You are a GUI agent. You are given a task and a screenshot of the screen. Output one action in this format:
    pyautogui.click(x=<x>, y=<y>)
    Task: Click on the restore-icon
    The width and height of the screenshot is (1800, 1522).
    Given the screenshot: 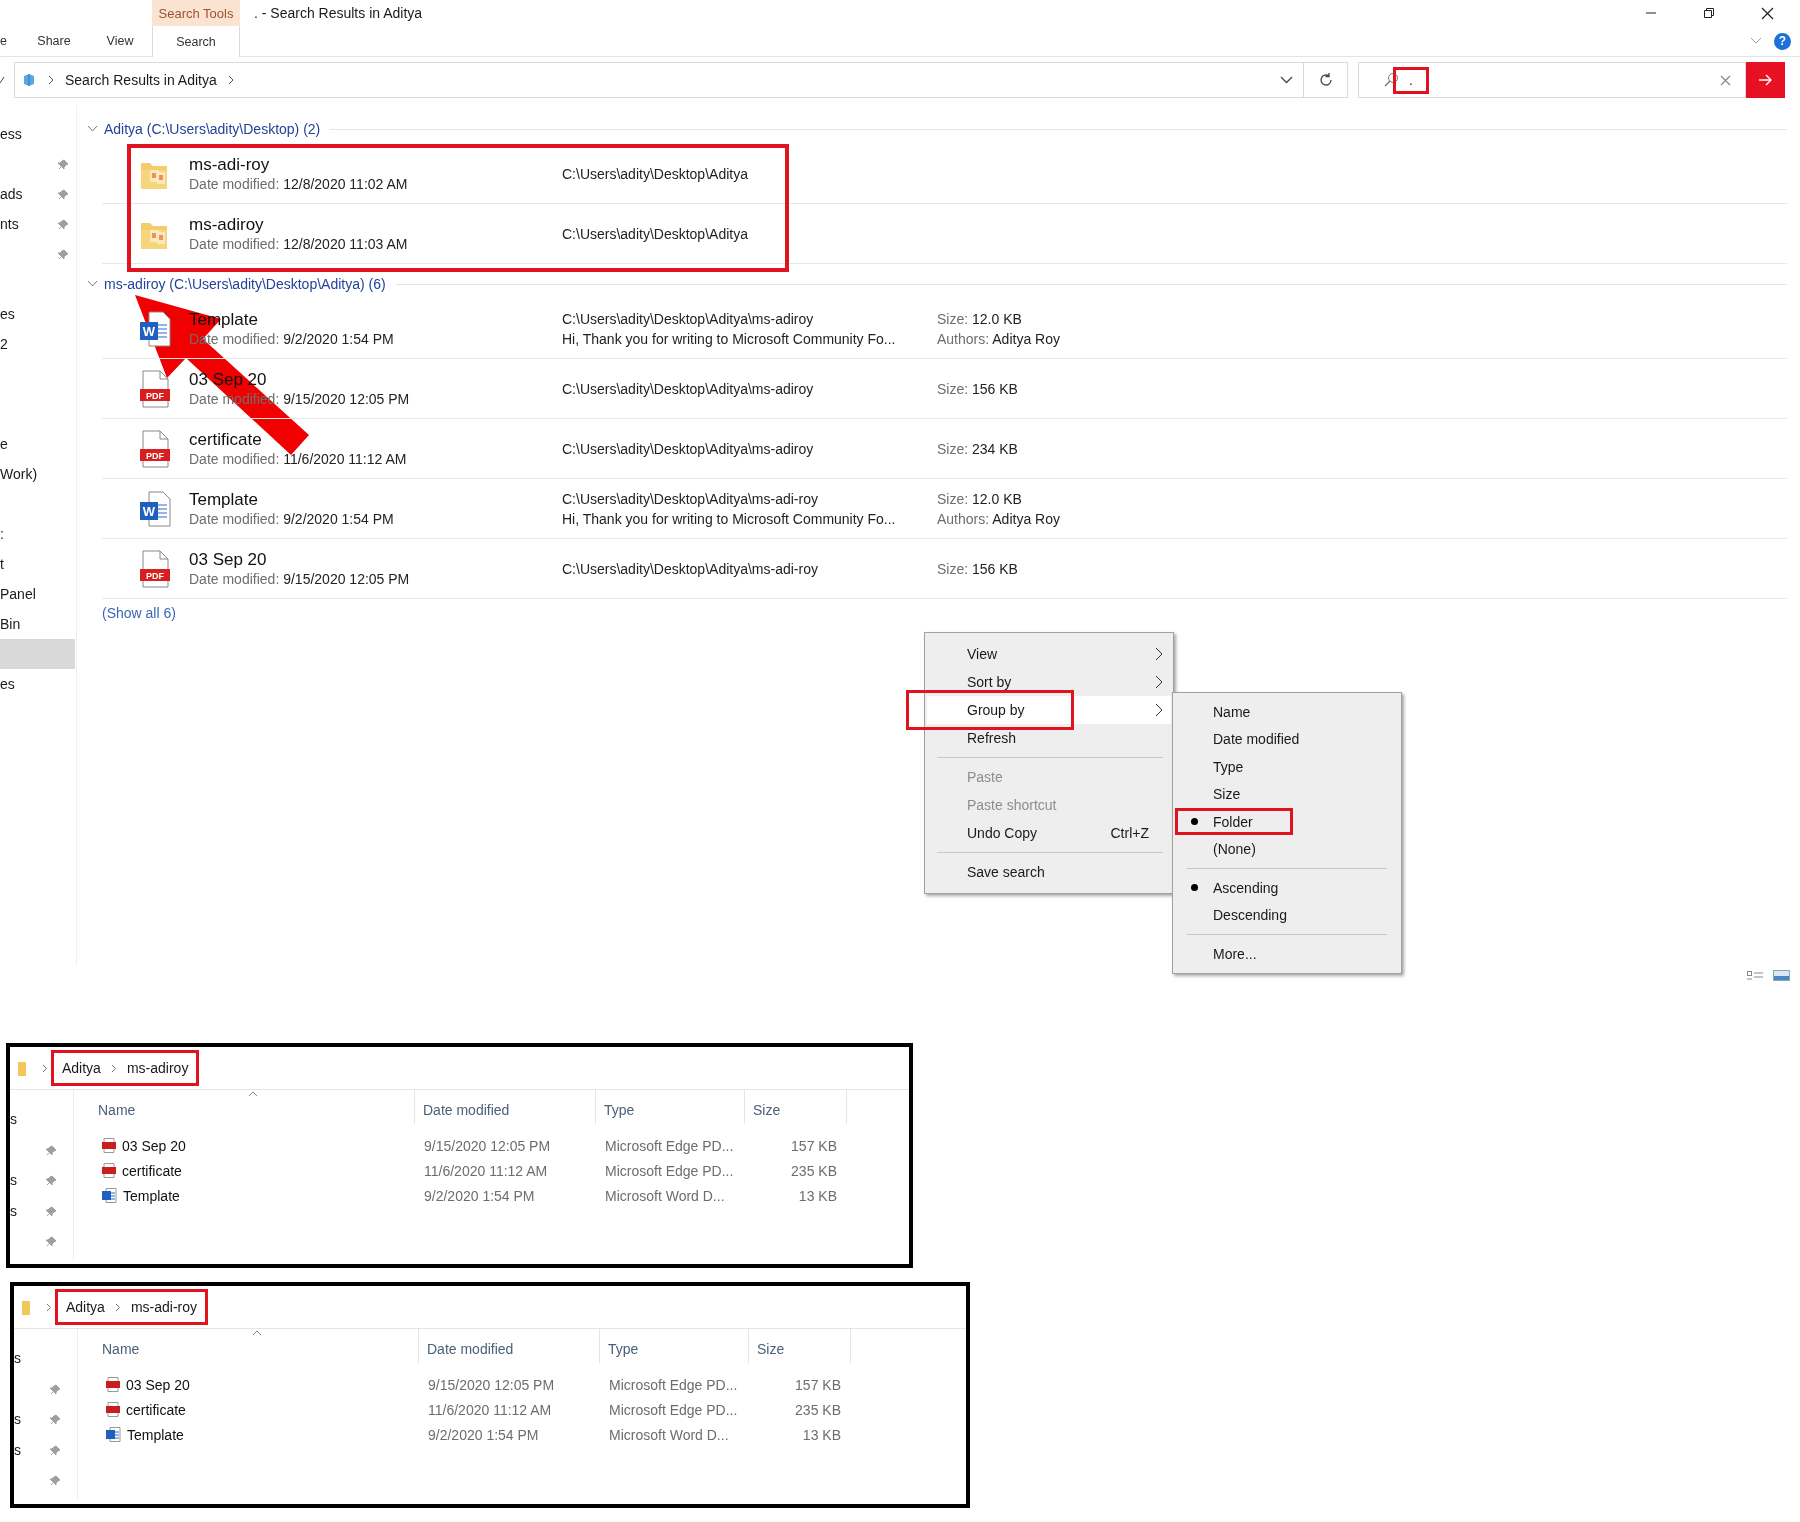 What is the action you would take?
    pyautogui.click(x=1709, y=13)
    